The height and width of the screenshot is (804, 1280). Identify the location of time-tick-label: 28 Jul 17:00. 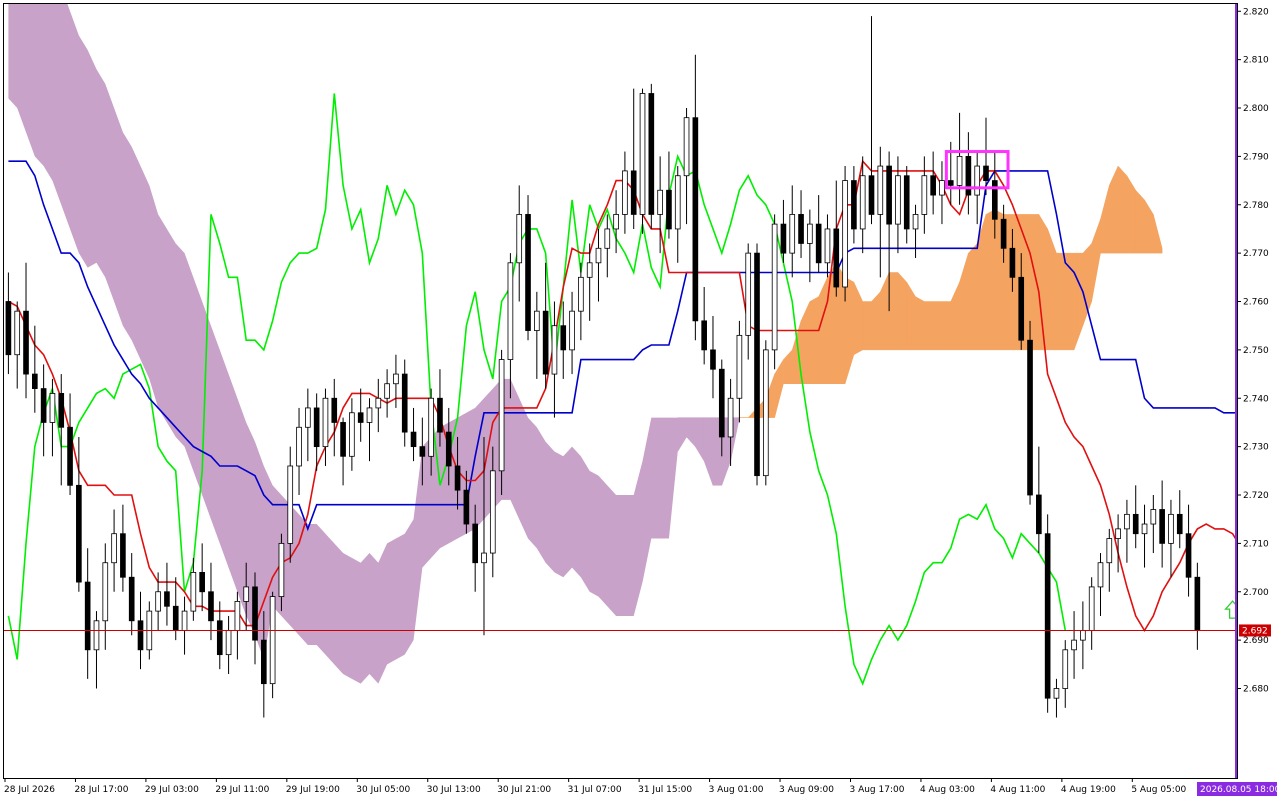
(101, 790).